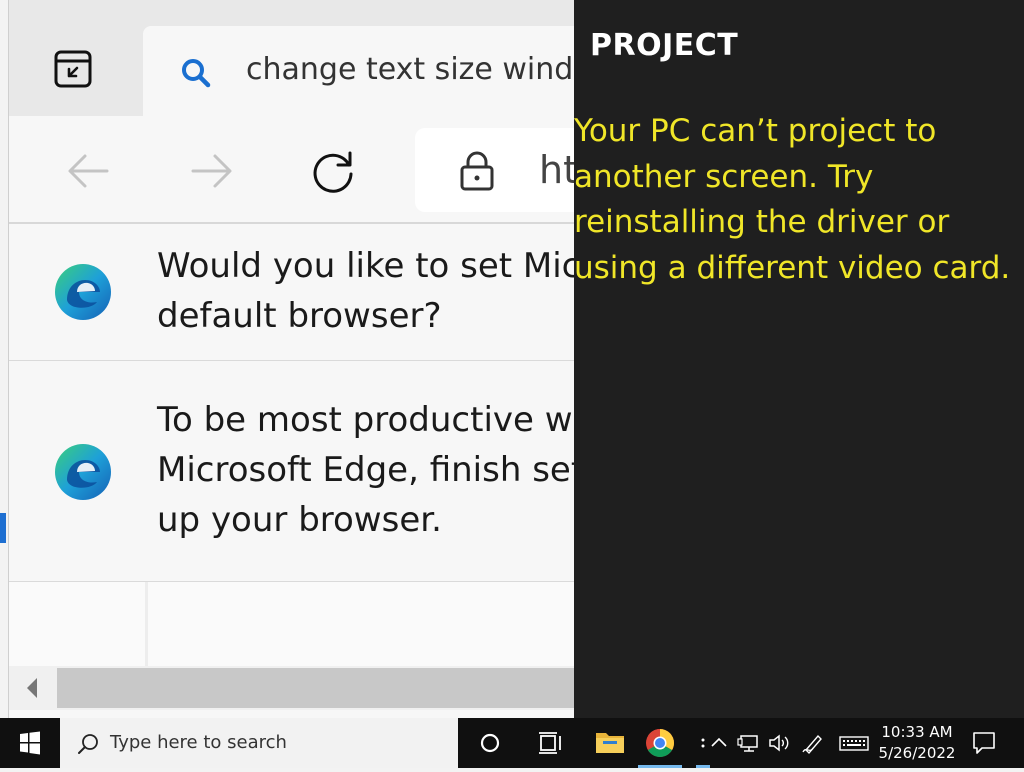  What do you see at coordinates (88, 171) in the screenshot?
I see `back-button` at bounding box center [88, 171].